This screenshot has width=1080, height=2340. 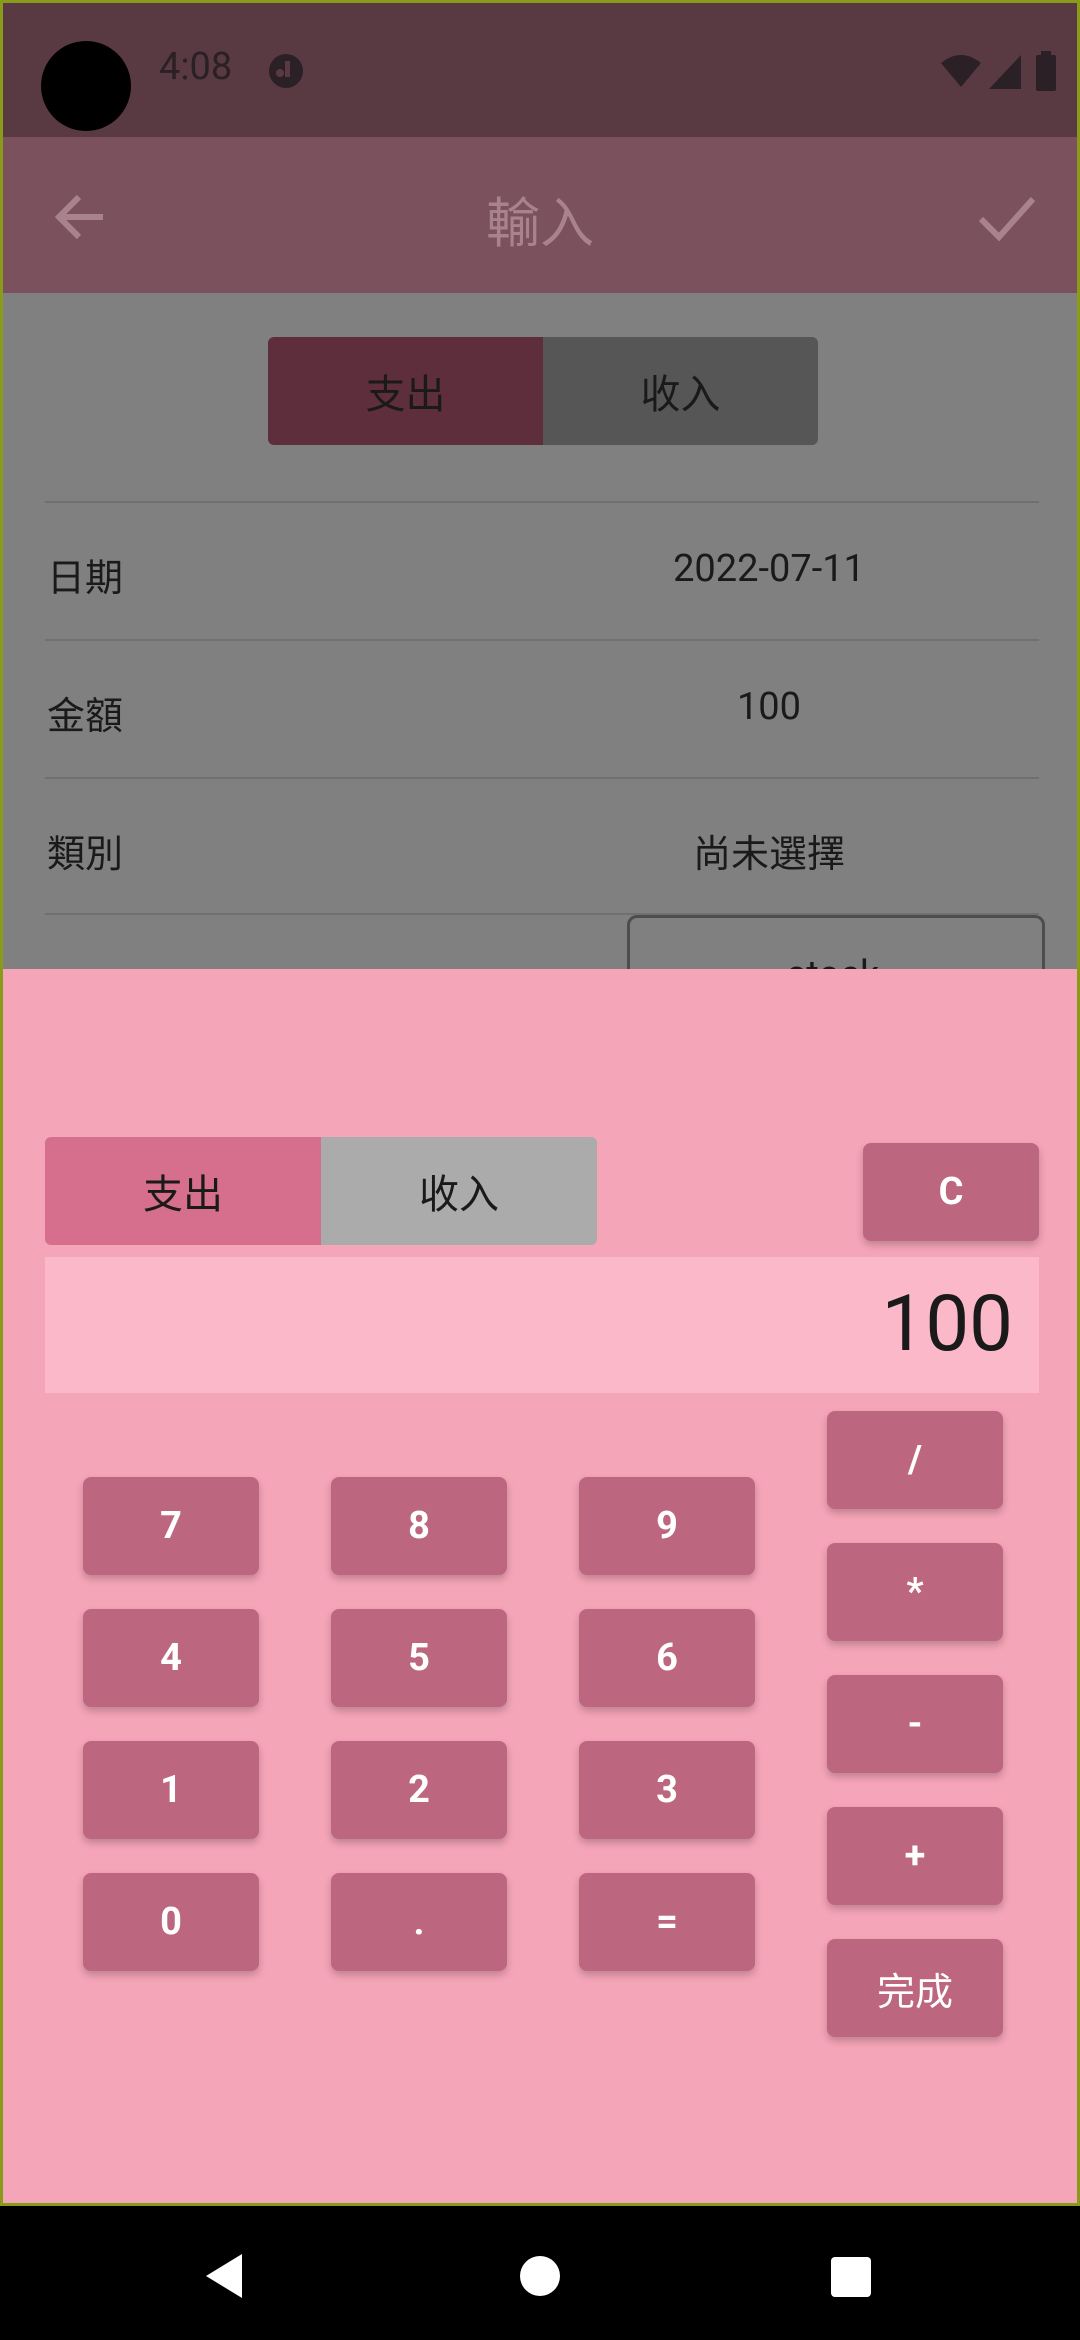 What do you see at coordinates (224, 2276) in the screenshot?
I see `nav-back-icon` at bounding box center [224, 2276].